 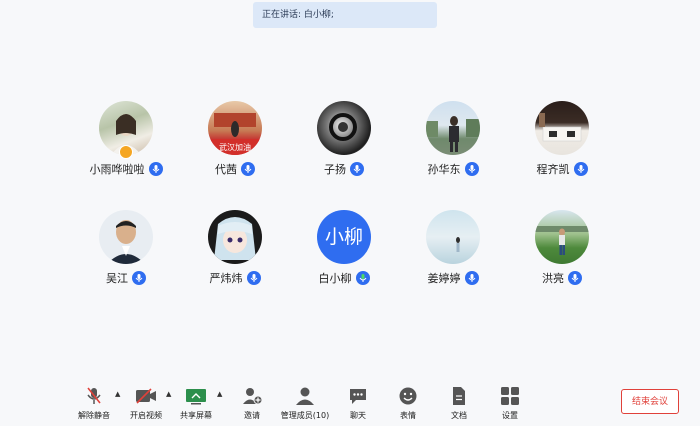 I want to click on speaking-banner: 正在讲话: 白小柳;, so click(x=345, y=15).